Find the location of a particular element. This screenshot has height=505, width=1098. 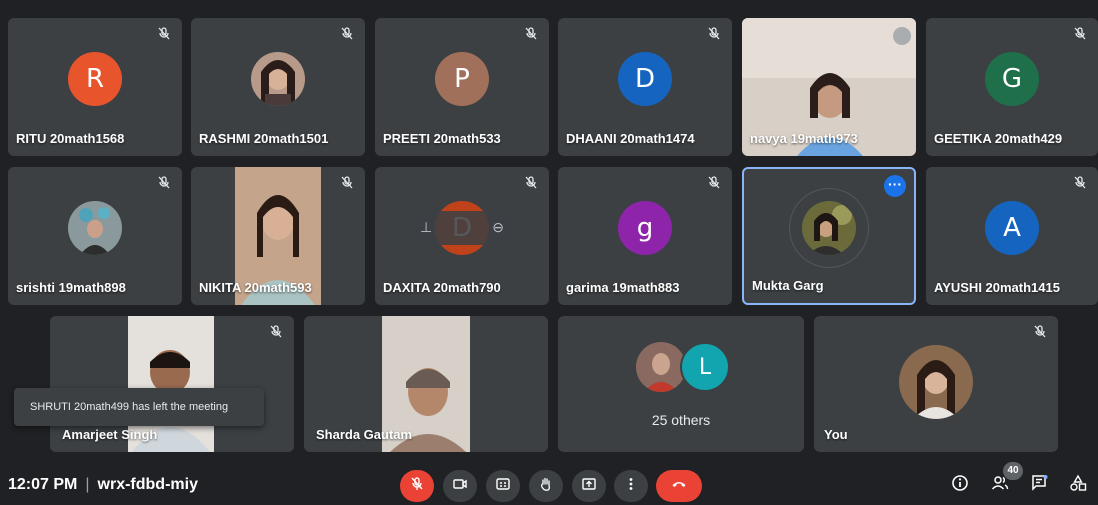

participant-tile-ayushi: A AYUSHI 20math1415 is located at coordinates (1012, 236).